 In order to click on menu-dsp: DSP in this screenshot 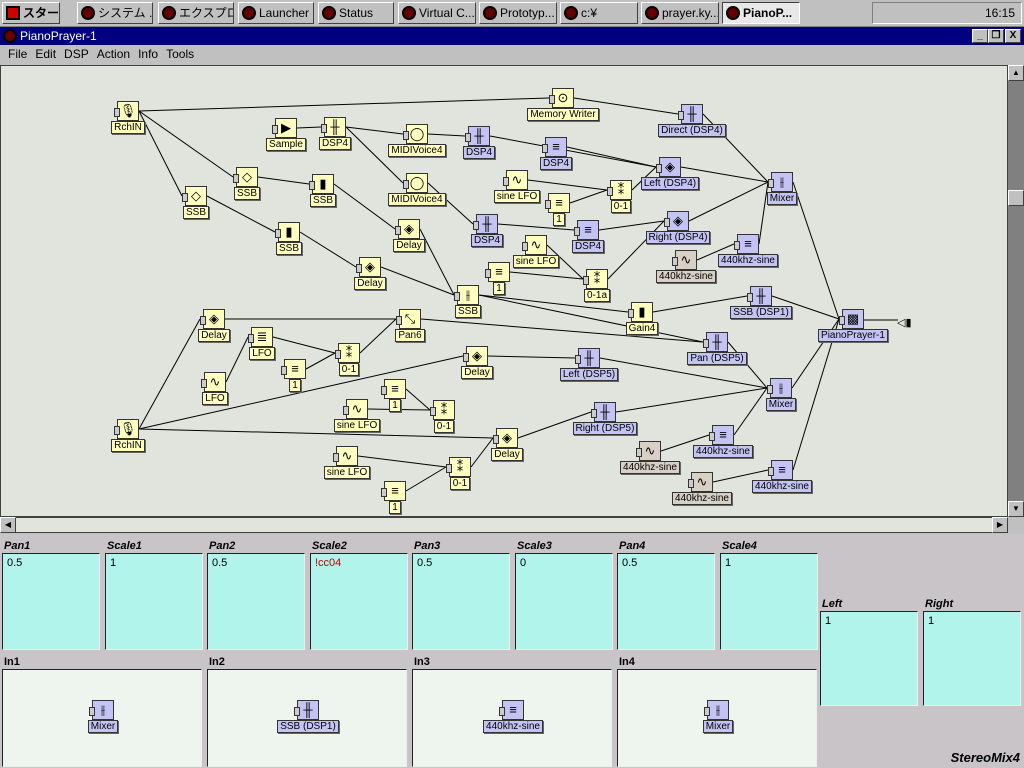, I will do `click(72, 53)`.